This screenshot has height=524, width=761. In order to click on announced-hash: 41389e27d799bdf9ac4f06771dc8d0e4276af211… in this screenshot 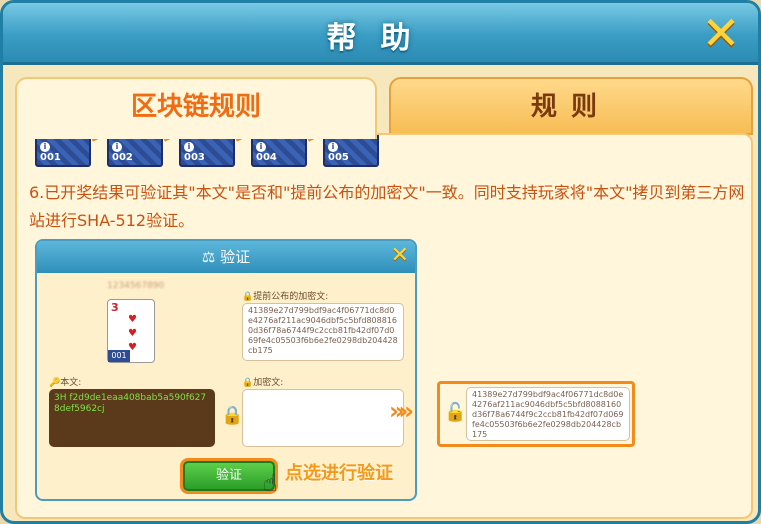, I will do `click(323, 332)`.